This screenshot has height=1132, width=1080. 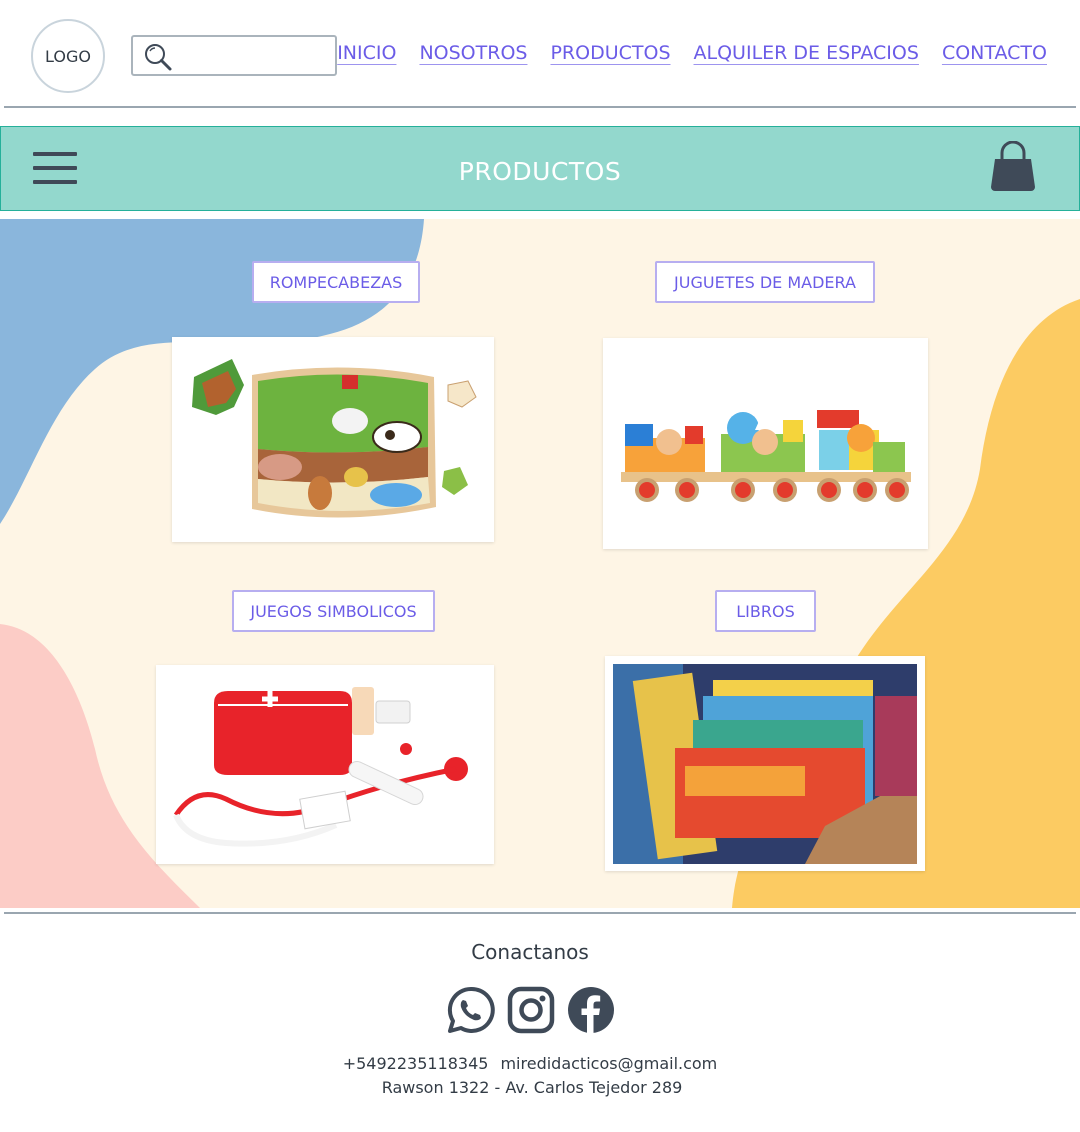 What do you see at coordinates (540, 107) in the screenshot?
I see `header-divider` at bounding box center [540, 107].